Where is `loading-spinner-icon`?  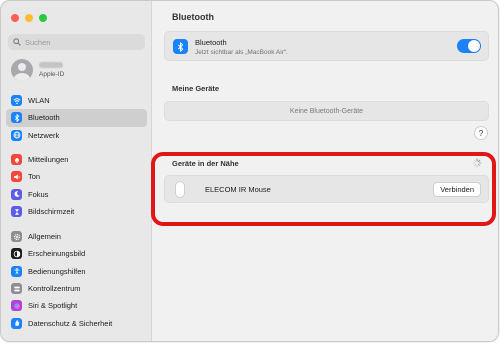 loading-spinner-icon is located at coordinates (477, 163).